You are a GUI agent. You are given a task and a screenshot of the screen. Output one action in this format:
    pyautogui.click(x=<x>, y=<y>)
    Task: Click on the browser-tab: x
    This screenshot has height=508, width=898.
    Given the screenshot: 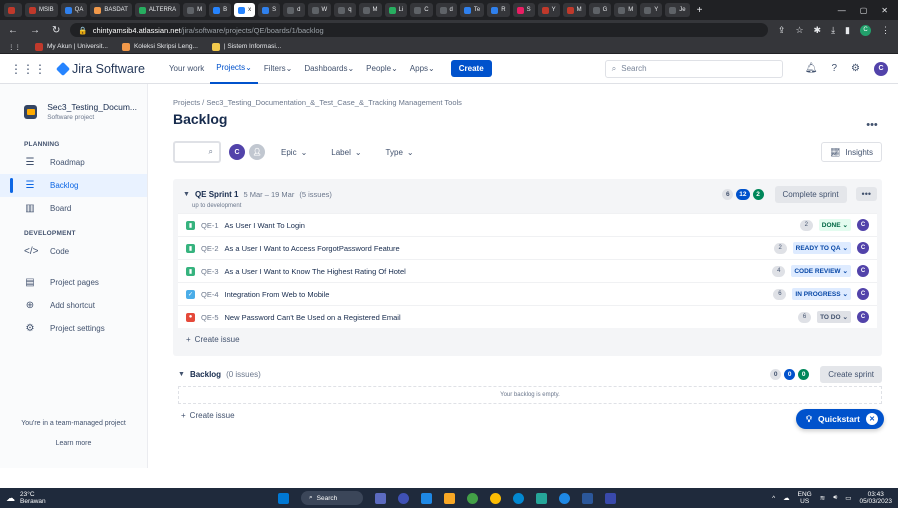 What is the action you would take?
    pyautogui.click(x=245, y=10)
    